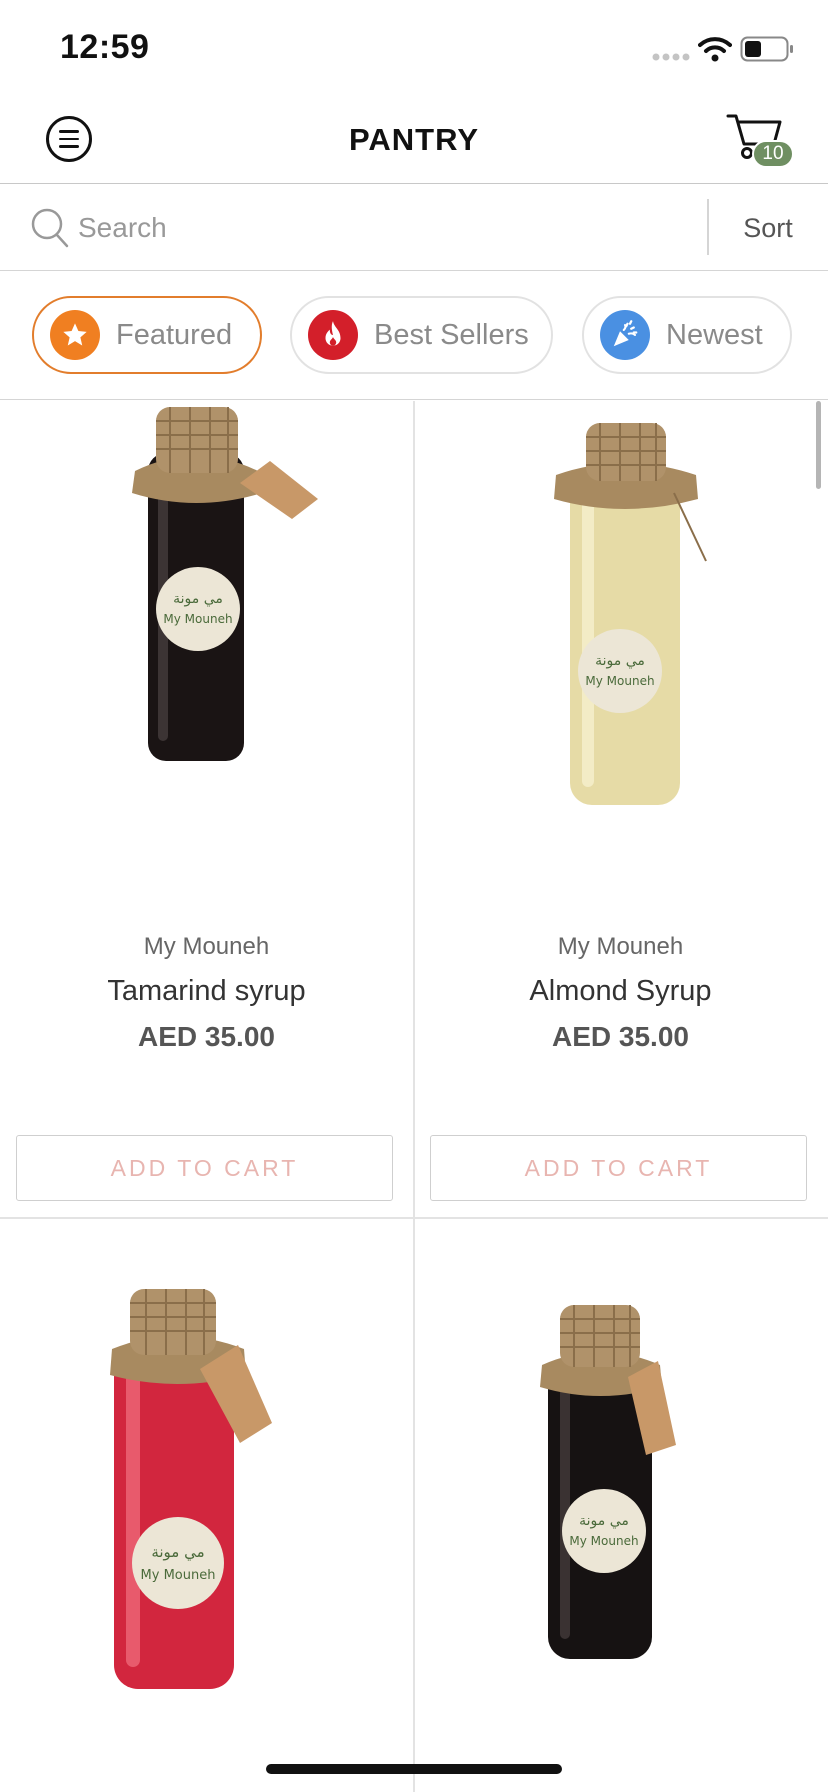 The width and height of the screenshot is (828, 1792). I want to click on filter-chip-featured: Featured, so click(147, 335).